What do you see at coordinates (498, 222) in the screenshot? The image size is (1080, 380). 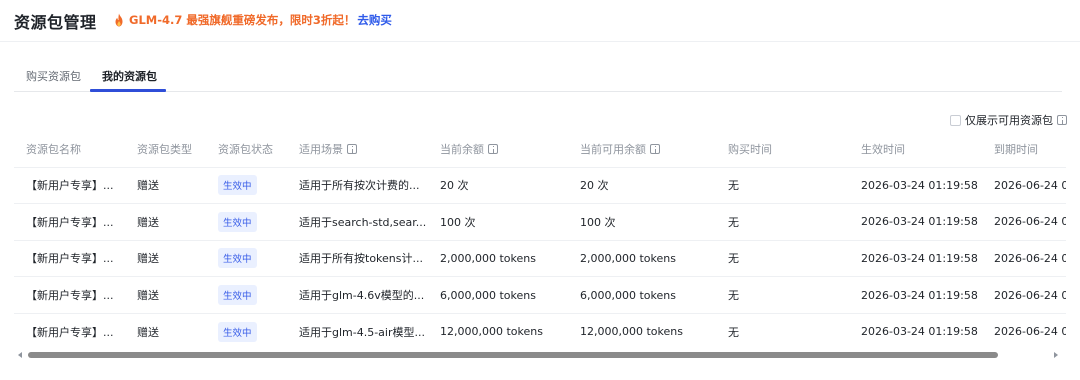 I see `package-balance: 100 次` at bounding box center [498, 222].